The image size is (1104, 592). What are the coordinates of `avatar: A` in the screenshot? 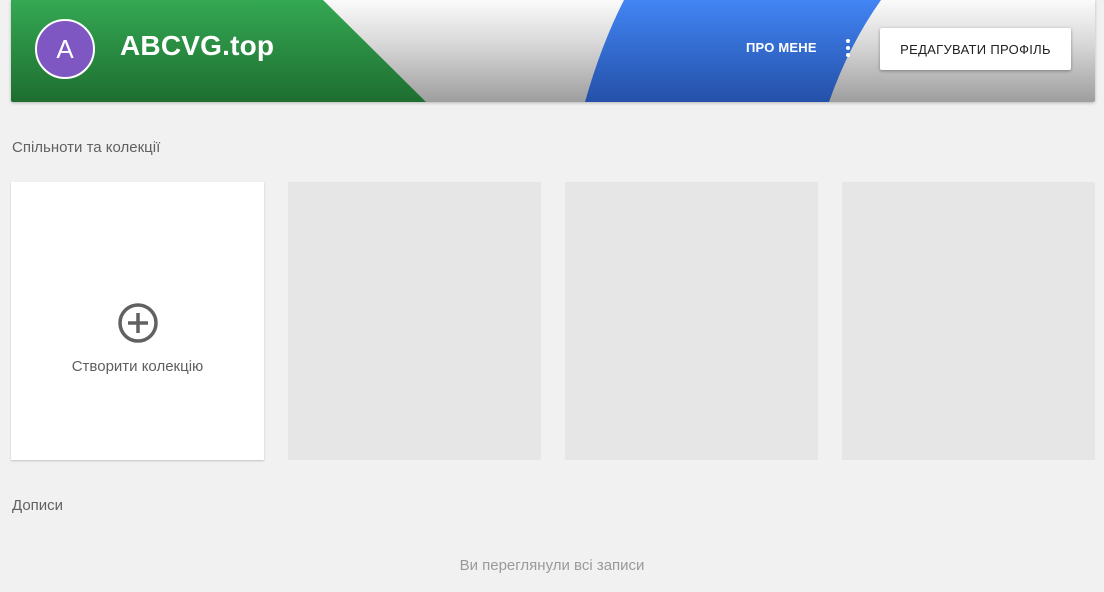 It's located at (65, 49).